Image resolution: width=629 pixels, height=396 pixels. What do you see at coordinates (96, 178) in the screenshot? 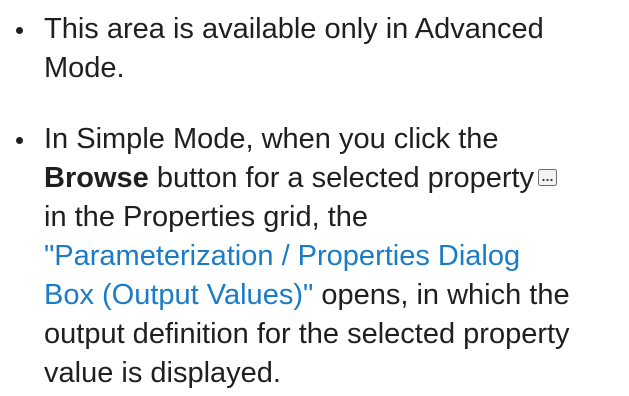
I see `browse-label: Browse` at bounding box center [96, 178].